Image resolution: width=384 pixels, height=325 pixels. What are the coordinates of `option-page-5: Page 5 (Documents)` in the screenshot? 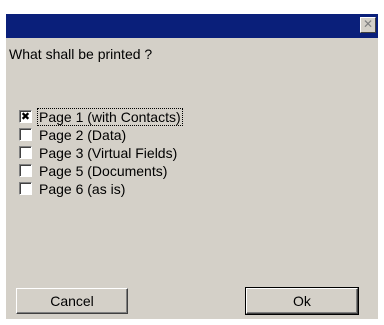 It's located at (104, 171).